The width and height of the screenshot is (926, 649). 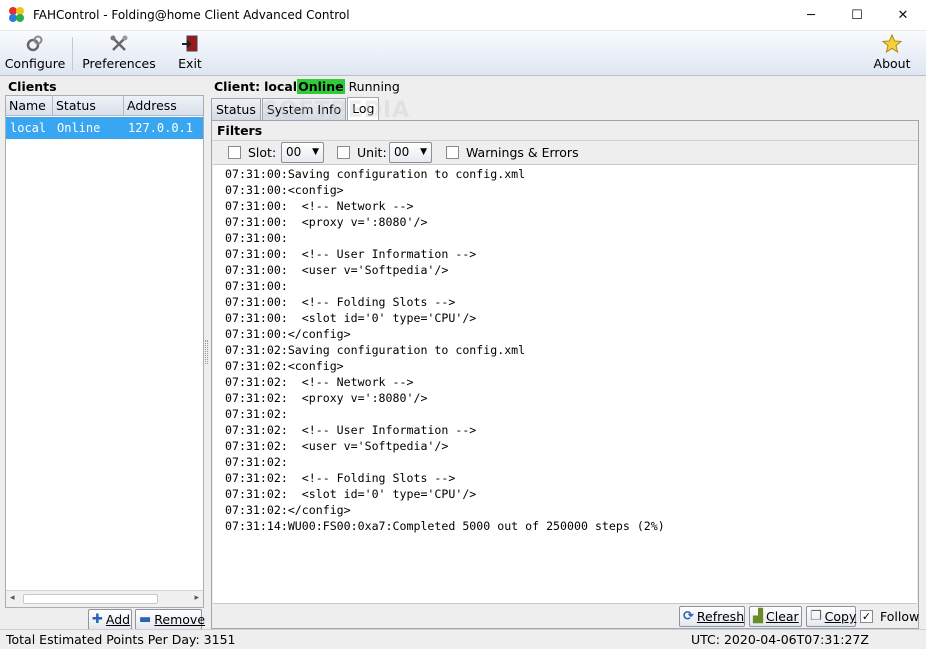 I want to click on slot-select: 00 ▼, so click(x=302, y=152).